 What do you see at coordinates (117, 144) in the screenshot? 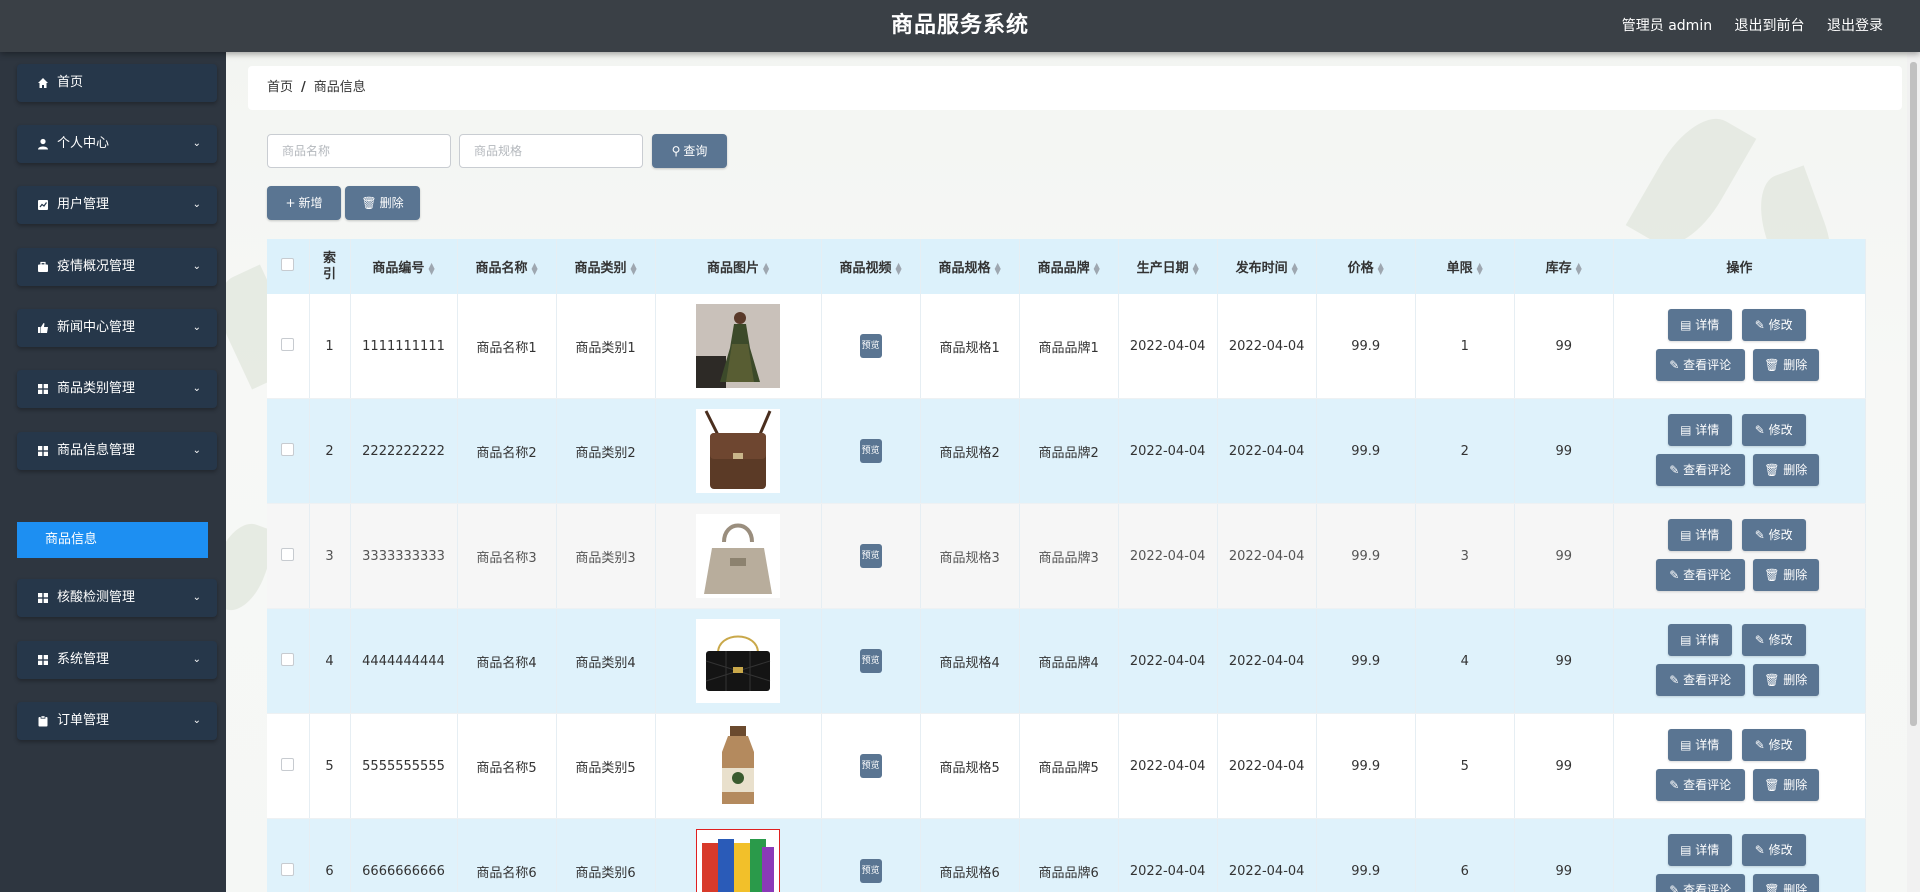
I see `sidebar-item-personal: 个人中心 ⌄` at bounding box center [117, 144].